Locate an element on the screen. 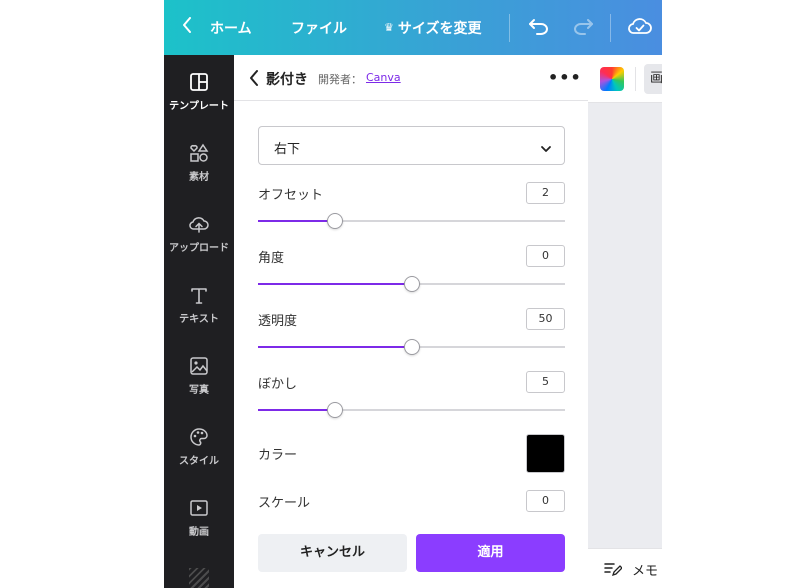 The height and width of the screenshot is (588, 795). offset-slider is located at coordinates (411, 221).